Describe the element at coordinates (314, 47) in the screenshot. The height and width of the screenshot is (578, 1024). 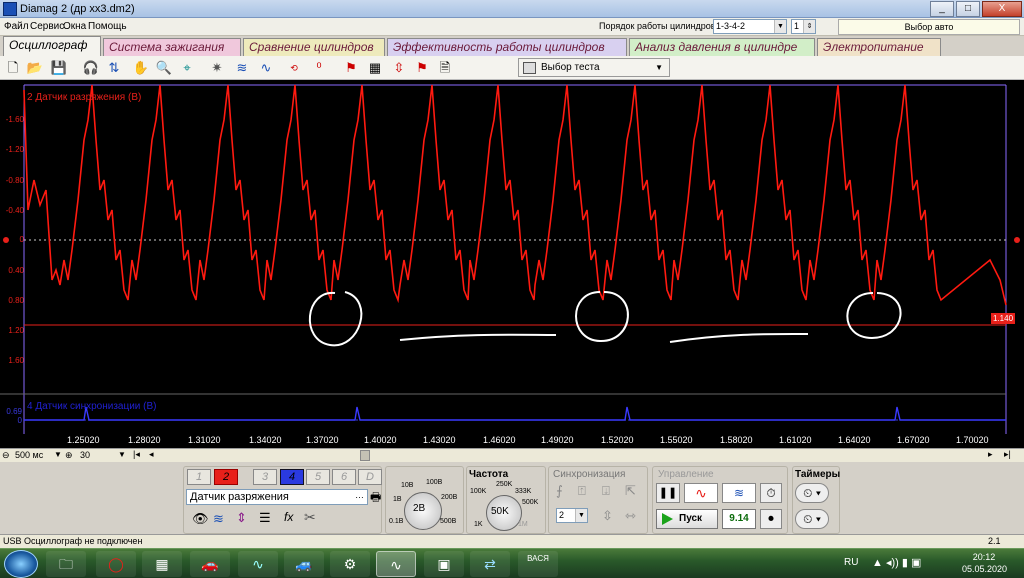
I see `tab-cyl-compare: Сравнение цилиндров` at that location.